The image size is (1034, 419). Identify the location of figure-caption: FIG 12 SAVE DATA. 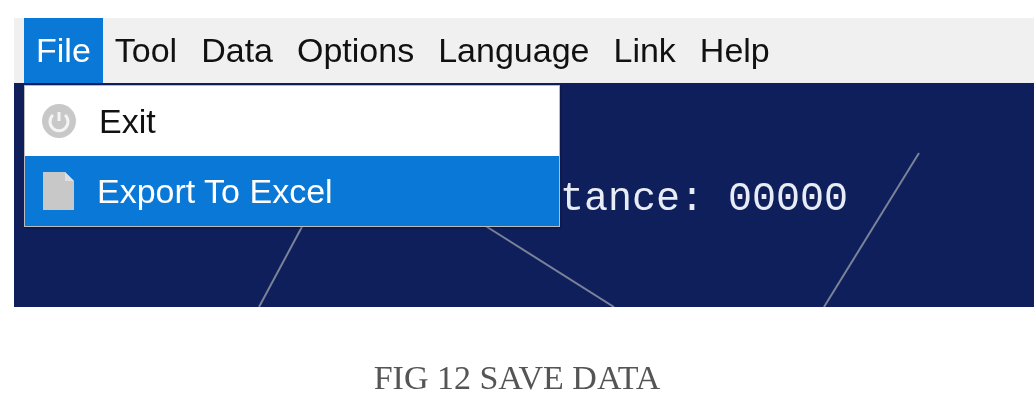
(517, 378).